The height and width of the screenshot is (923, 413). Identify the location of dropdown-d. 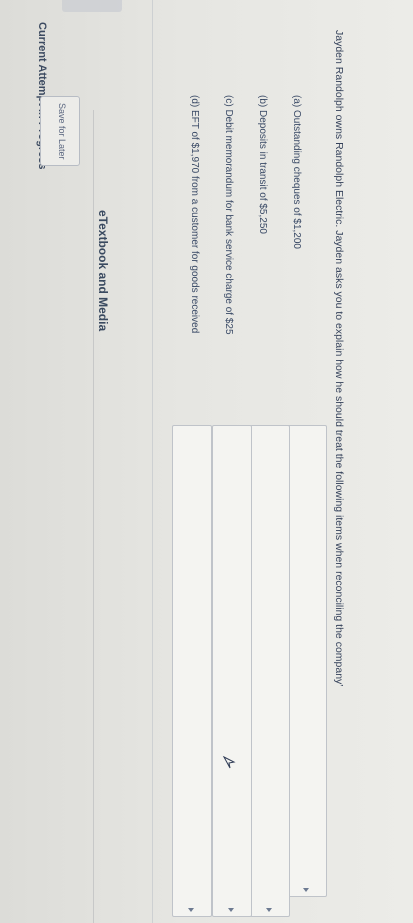
(192, 671).